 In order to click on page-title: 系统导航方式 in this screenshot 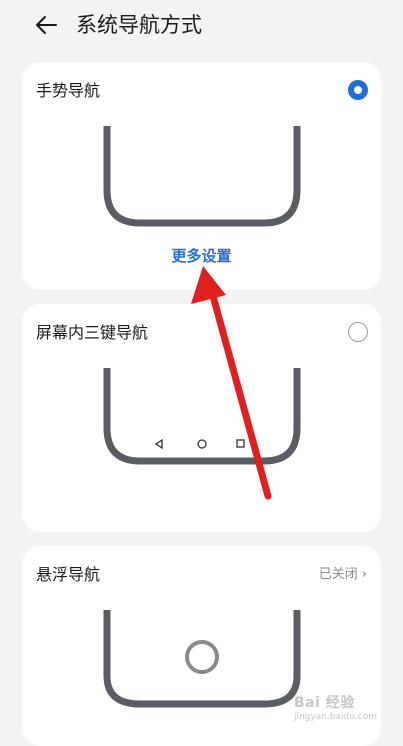, I will do `click(139, 25)`.